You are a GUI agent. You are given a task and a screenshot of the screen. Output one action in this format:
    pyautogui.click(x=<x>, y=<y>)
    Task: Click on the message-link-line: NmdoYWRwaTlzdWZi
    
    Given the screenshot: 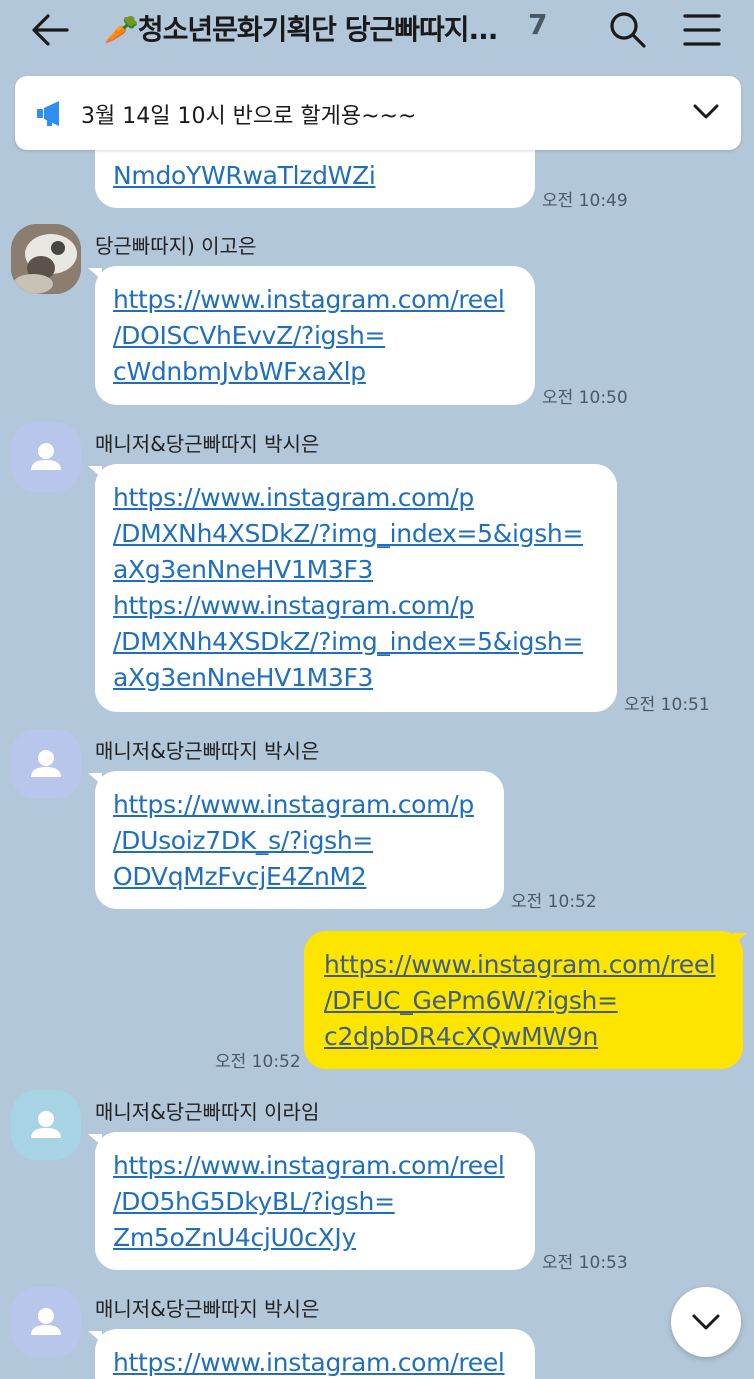 What is the action you would take?
    pyautogui.click(x=315, y=176)
    